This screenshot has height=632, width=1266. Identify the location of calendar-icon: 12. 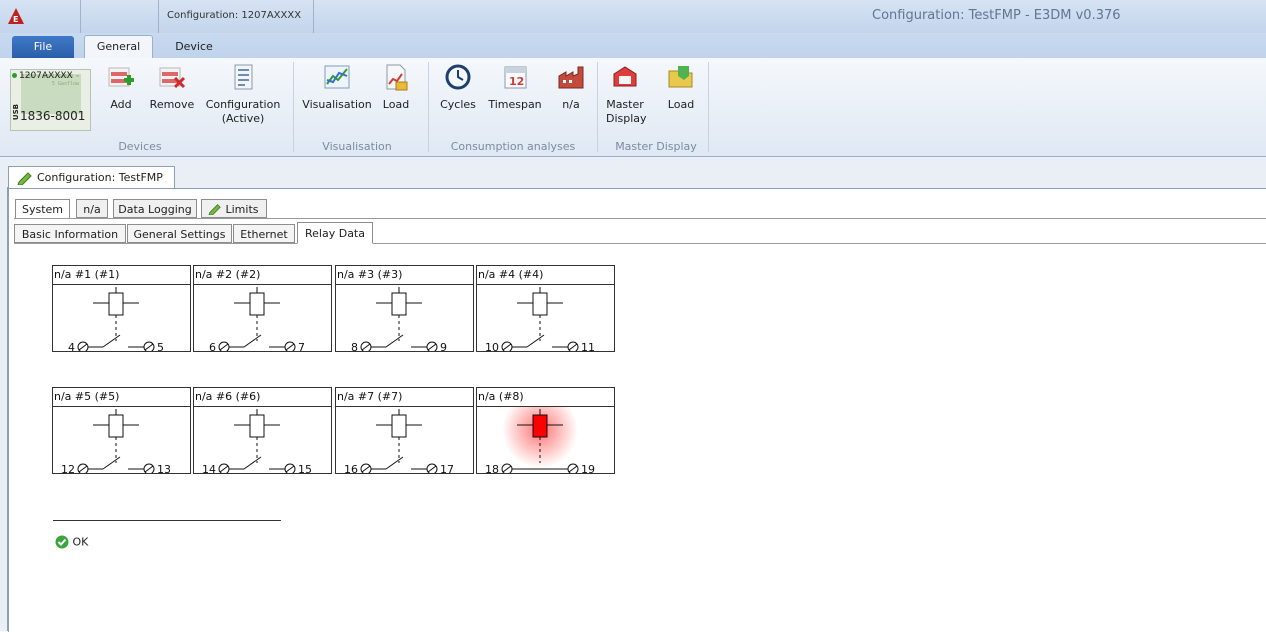
(515, 77).